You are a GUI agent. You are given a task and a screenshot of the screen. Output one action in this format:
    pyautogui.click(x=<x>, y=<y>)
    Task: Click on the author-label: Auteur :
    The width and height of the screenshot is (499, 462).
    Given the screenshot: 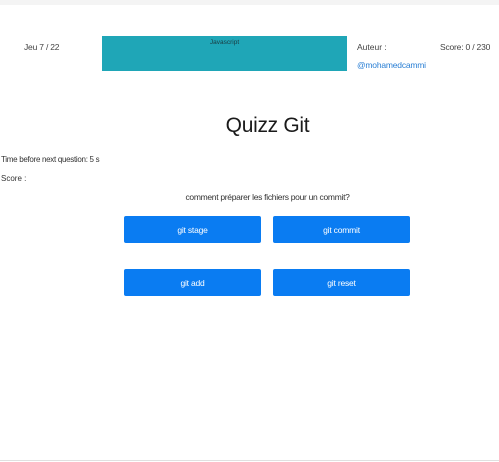 What is the action you would take?
    pyautogui.click(x=372, y=47)
    